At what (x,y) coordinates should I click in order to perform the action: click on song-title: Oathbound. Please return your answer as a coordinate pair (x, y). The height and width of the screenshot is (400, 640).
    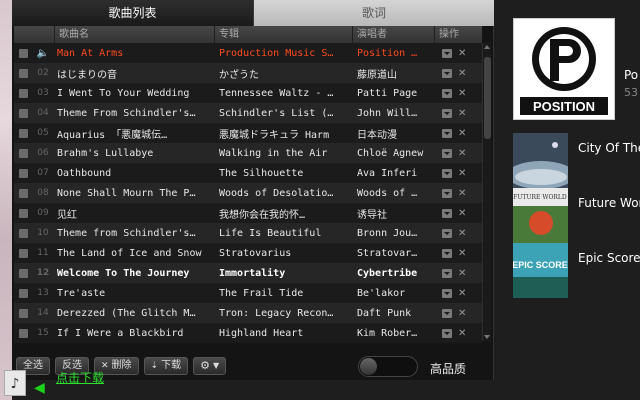
    Looking at the image, I should click on (134, 173).